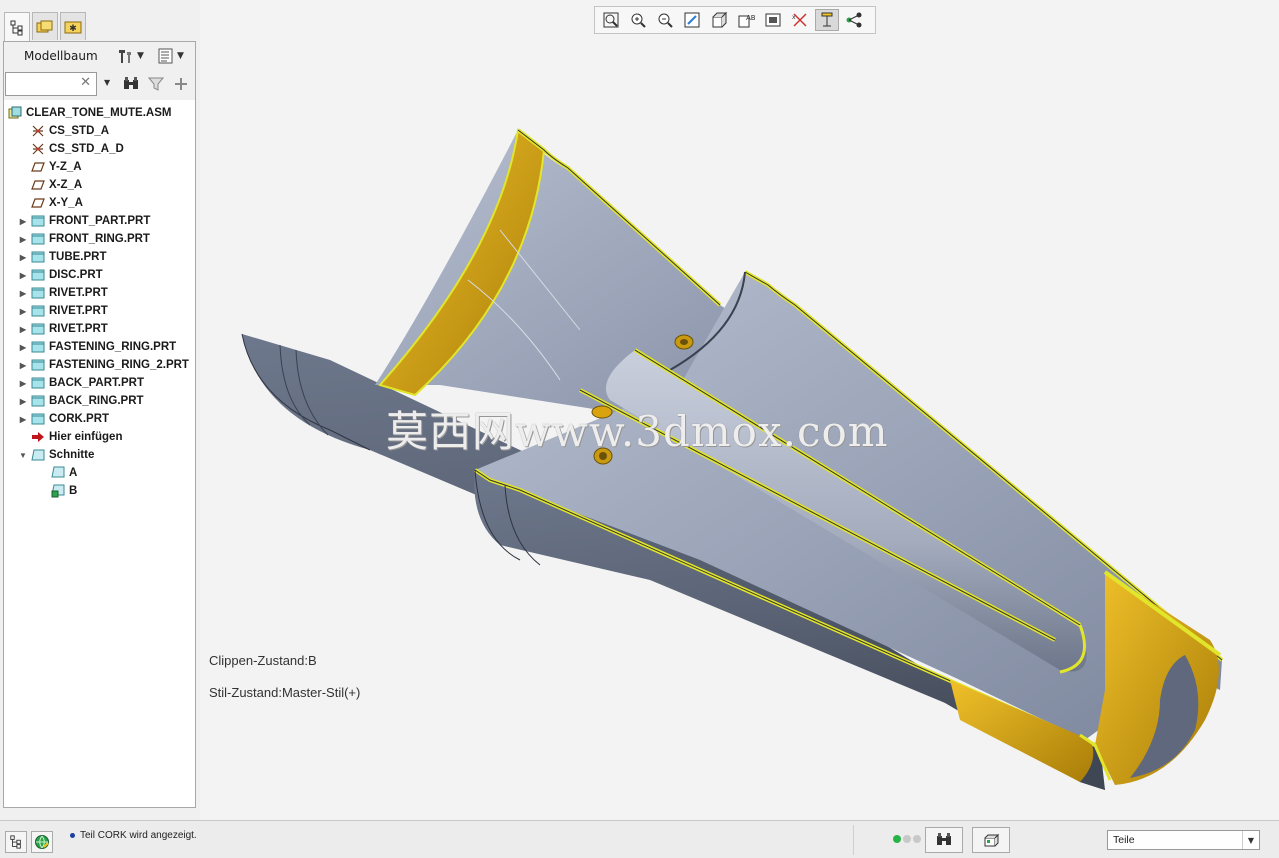  I want to click on tree-item-x-y-a-4: X-Y_A, so click(50, 203).